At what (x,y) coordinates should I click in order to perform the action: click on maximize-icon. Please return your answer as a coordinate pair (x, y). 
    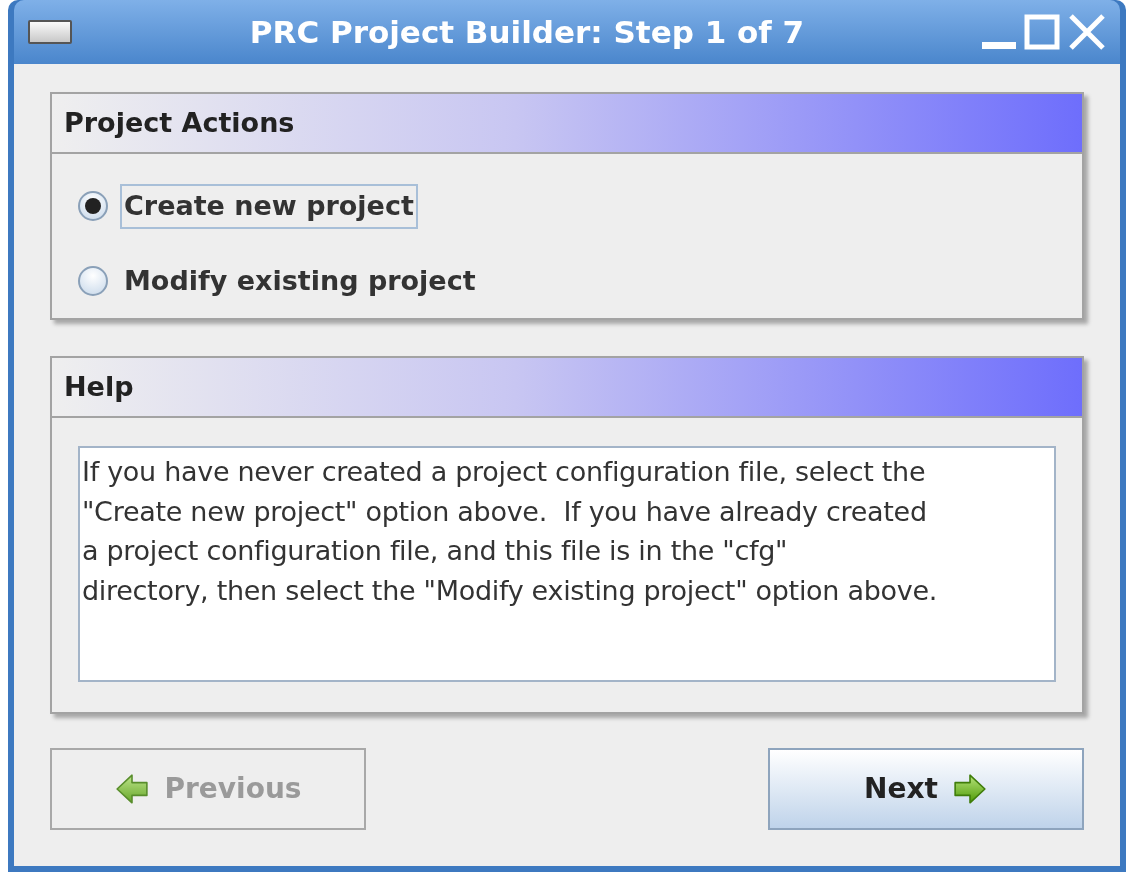
    Looking at the image, I should click on (1042, 32).